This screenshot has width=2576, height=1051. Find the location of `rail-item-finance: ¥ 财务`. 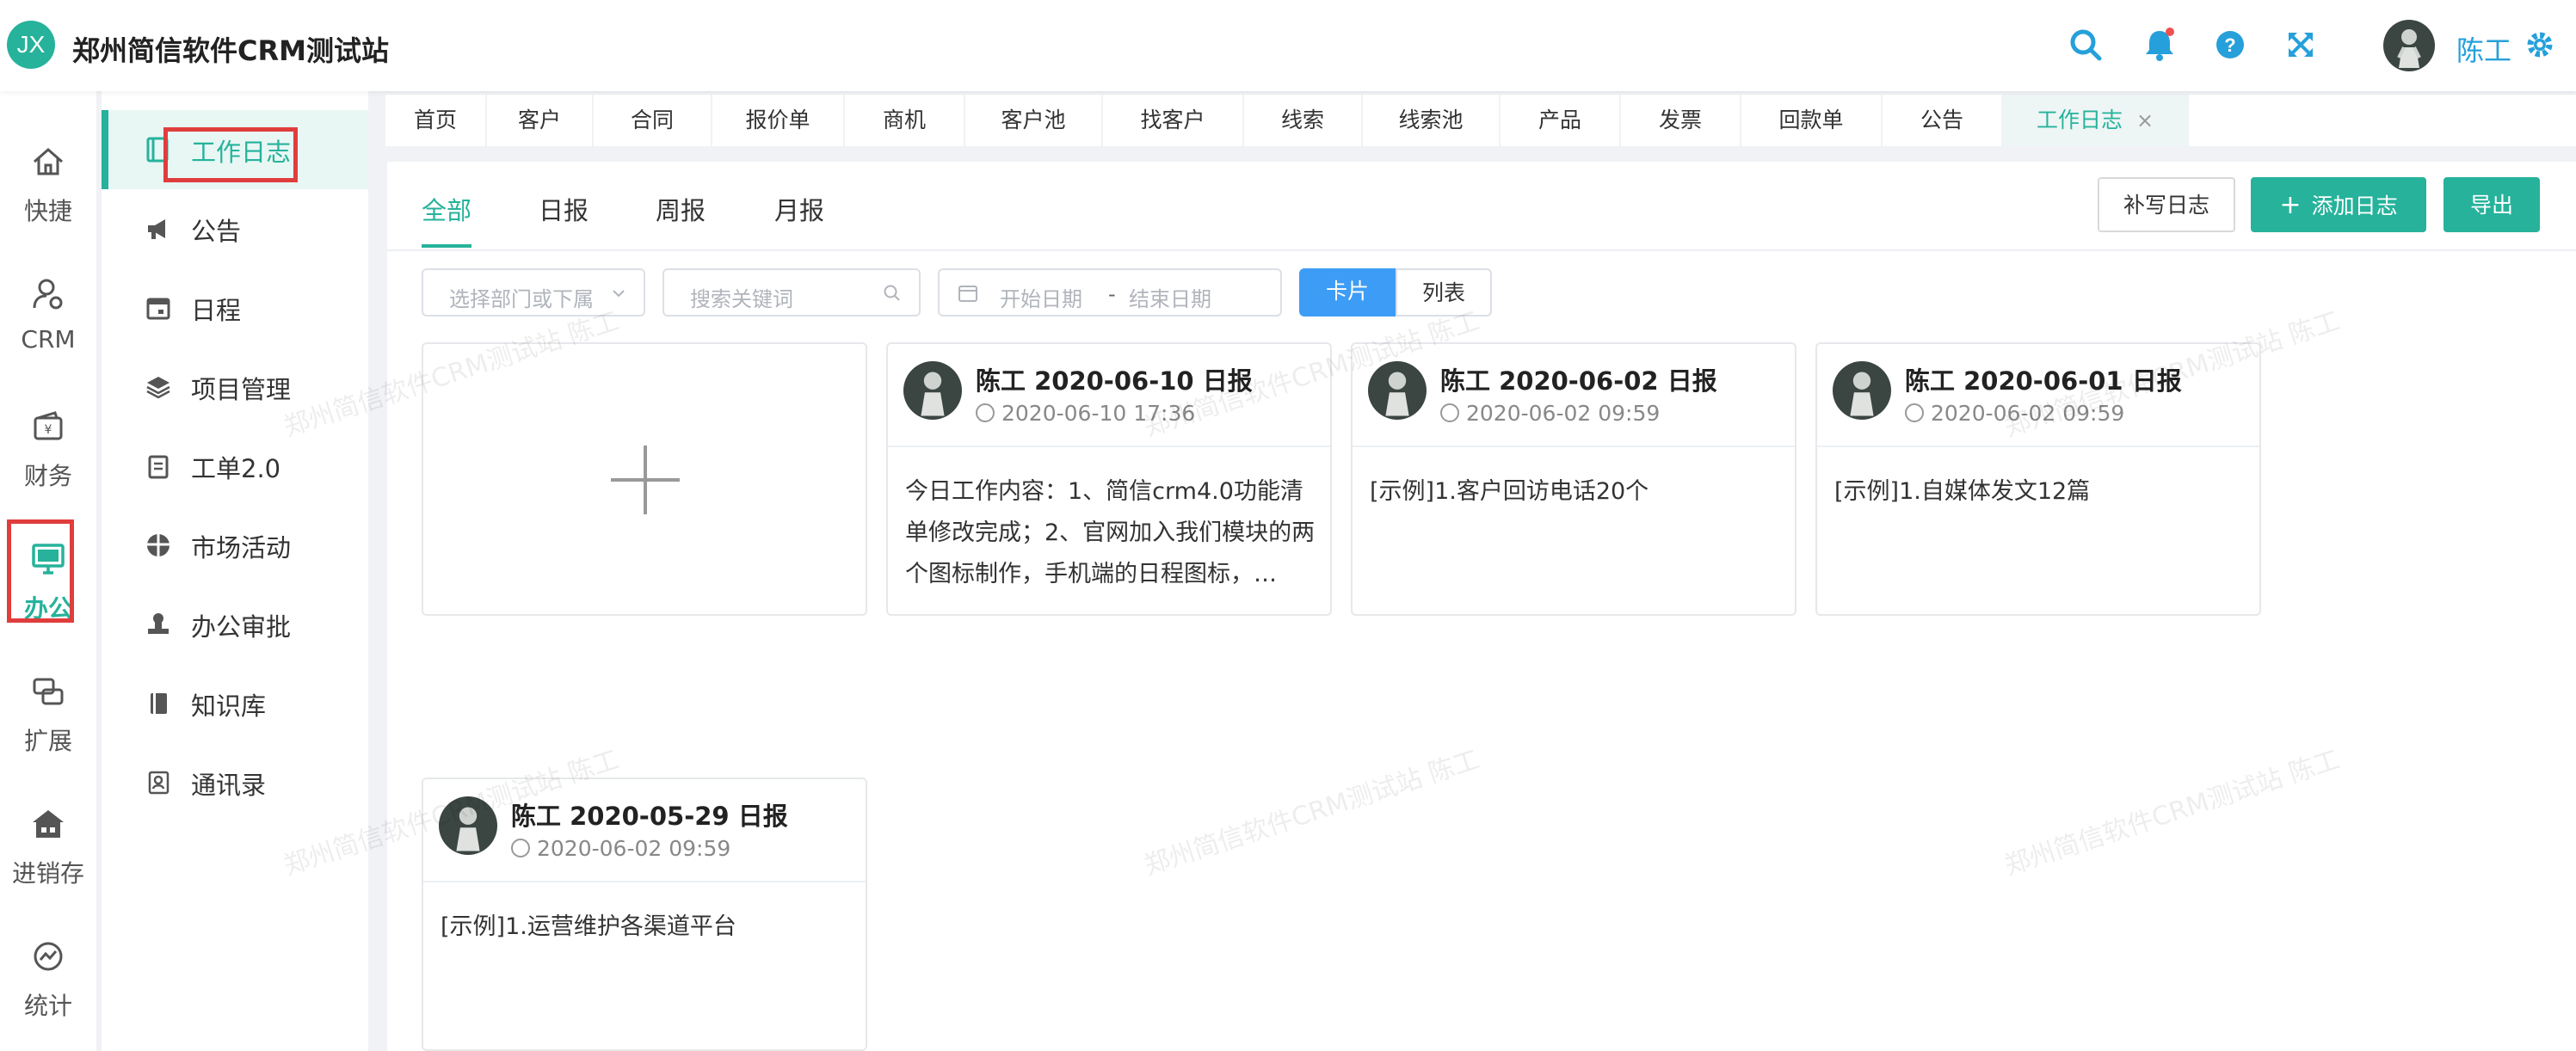

rail-item-finance: ¥ 财务 is located at coordinates (48, 442).